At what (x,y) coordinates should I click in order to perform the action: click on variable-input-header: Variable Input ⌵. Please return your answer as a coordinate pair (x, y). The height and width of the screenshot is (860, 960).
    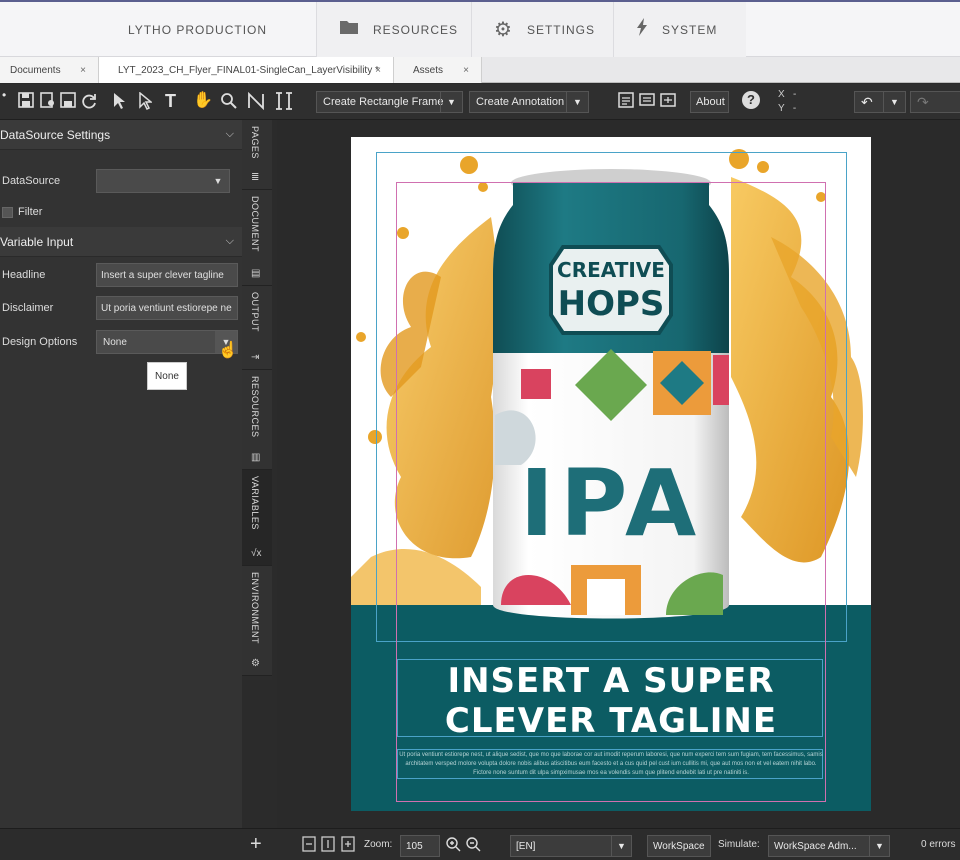
    Looking at the image, I should click on (121, 242).